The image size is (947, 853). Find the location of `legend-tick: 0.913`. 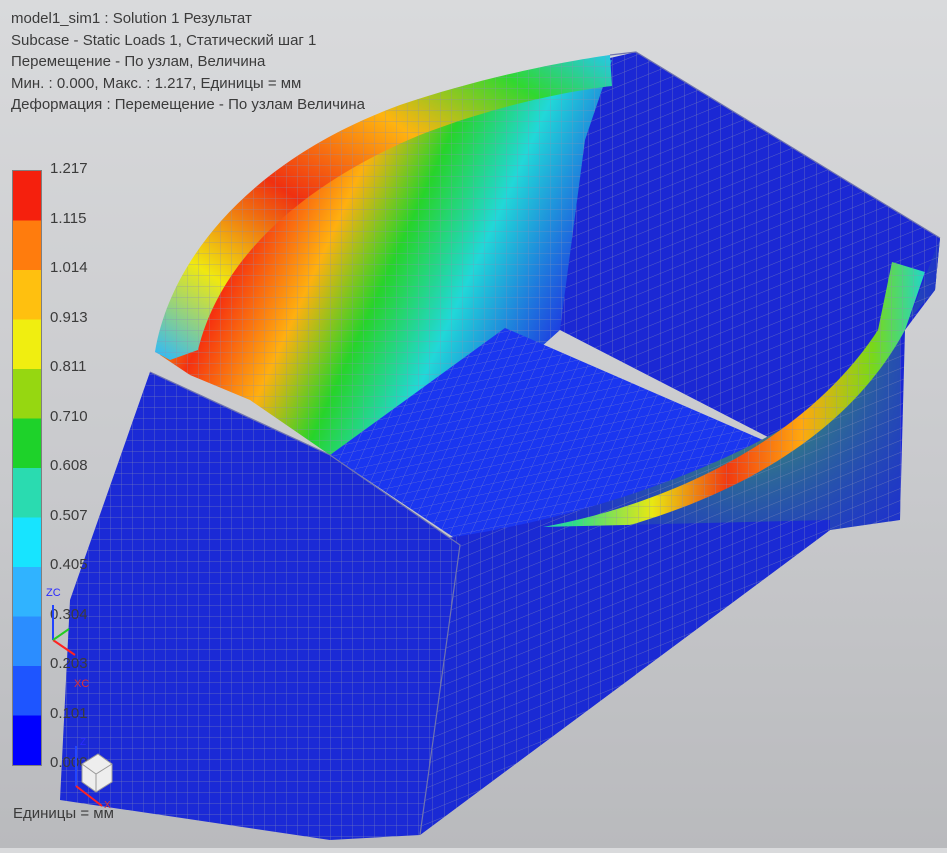

legend-tick: 0.913 is located at coordinates (69, 317).